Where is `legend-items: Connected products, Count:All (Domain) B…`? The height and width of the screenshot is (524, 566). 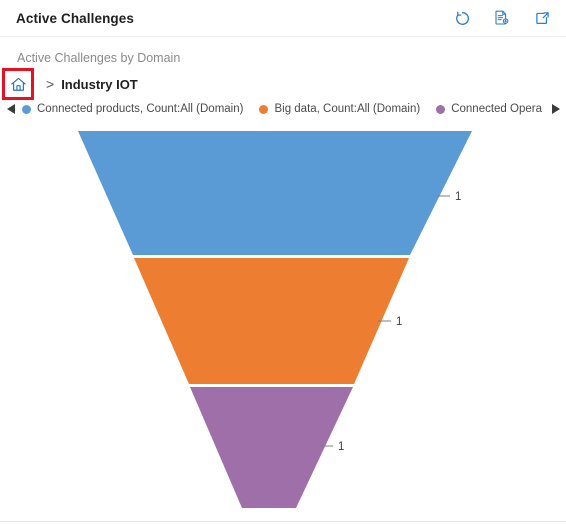 legend-items: Connected products, Count:All (Domain) B… is located at coordinates (283, 109).